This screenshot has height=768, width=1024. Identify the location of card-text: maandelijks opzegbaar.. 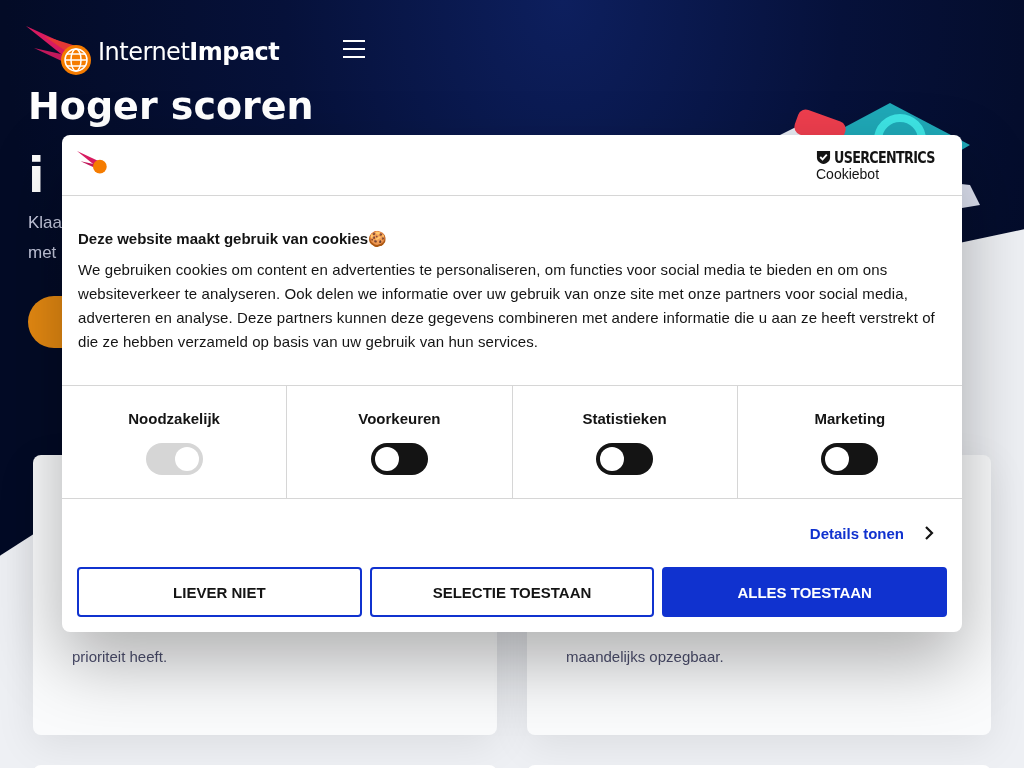
(645, 657).